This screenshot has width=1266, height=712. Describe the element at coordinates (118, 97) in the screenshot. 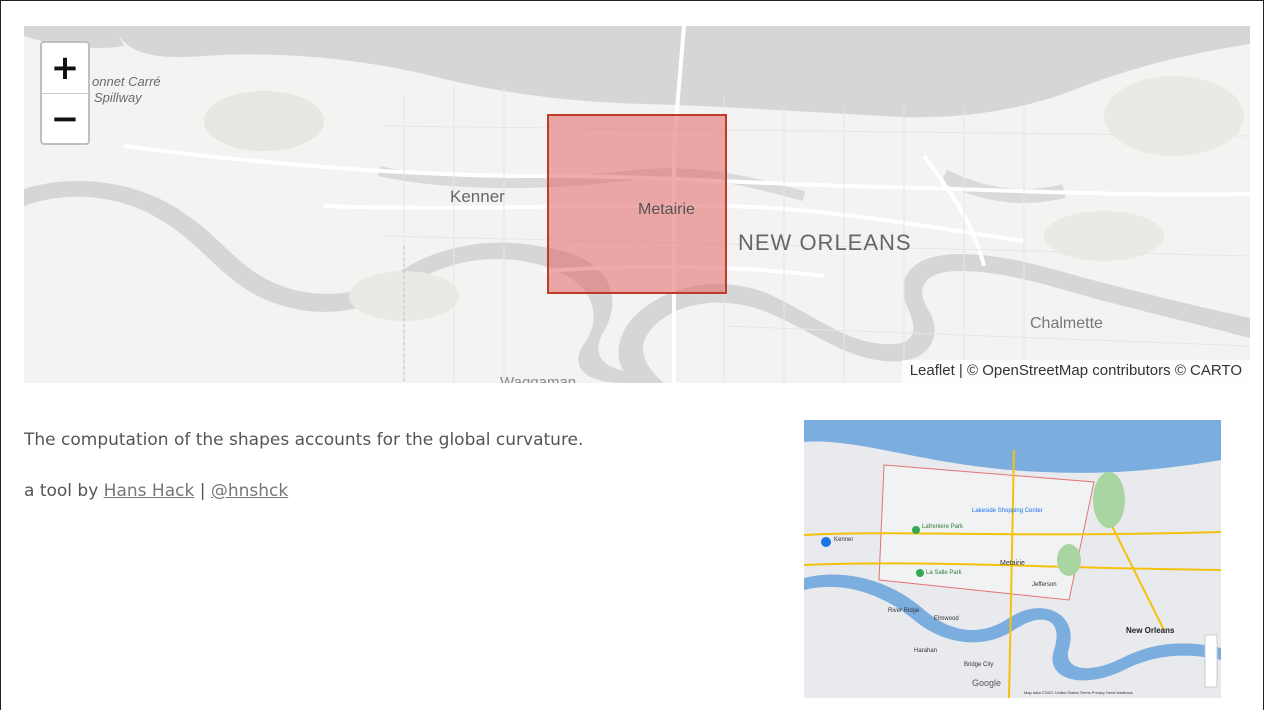

I see `map-label-spillway: Spillway` at that location.